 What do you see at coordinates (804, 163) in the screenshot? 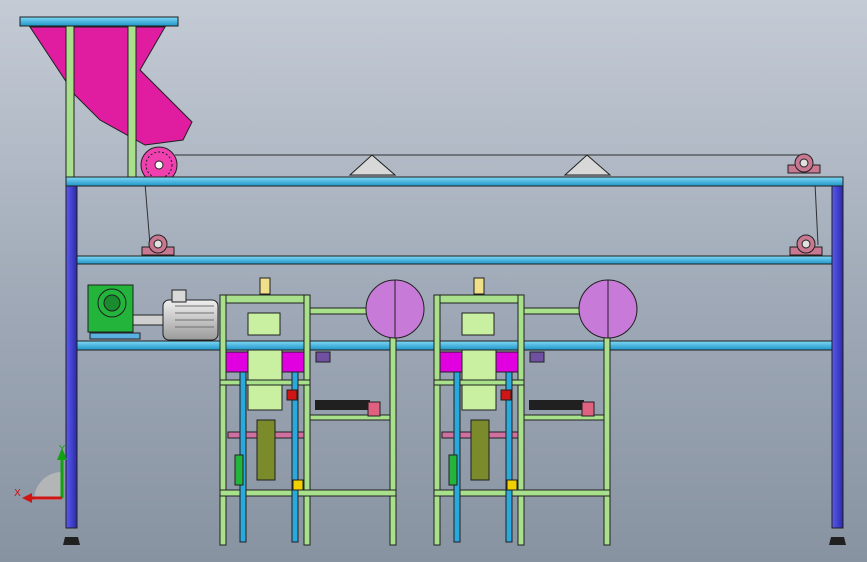
I see `bearing-icon` at bounding box center [804, 163].